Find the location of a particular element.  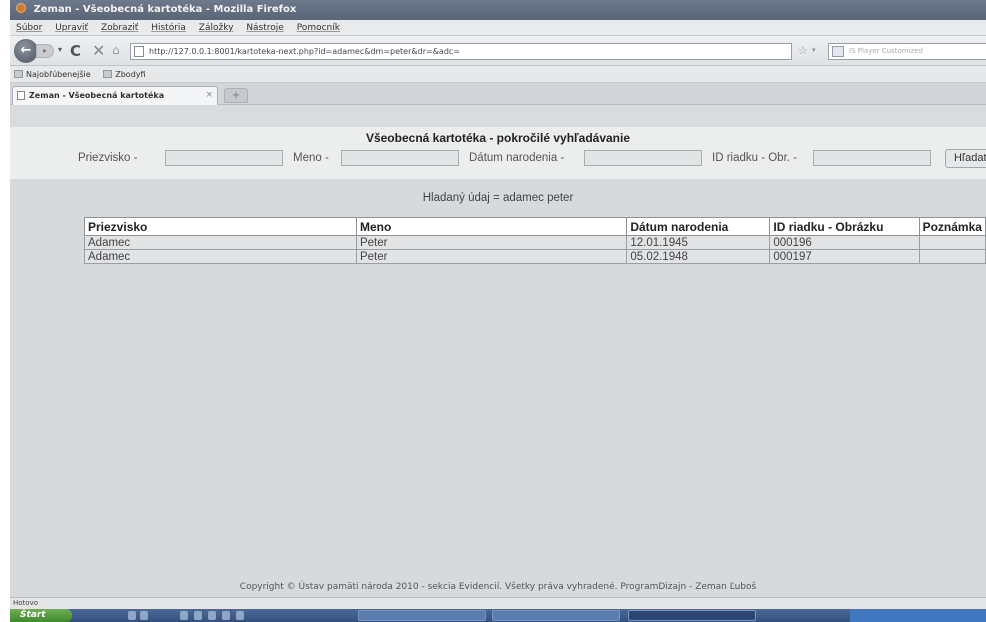

cell-birth-date: 05.02.1948 is located at coordinates (698, 256).